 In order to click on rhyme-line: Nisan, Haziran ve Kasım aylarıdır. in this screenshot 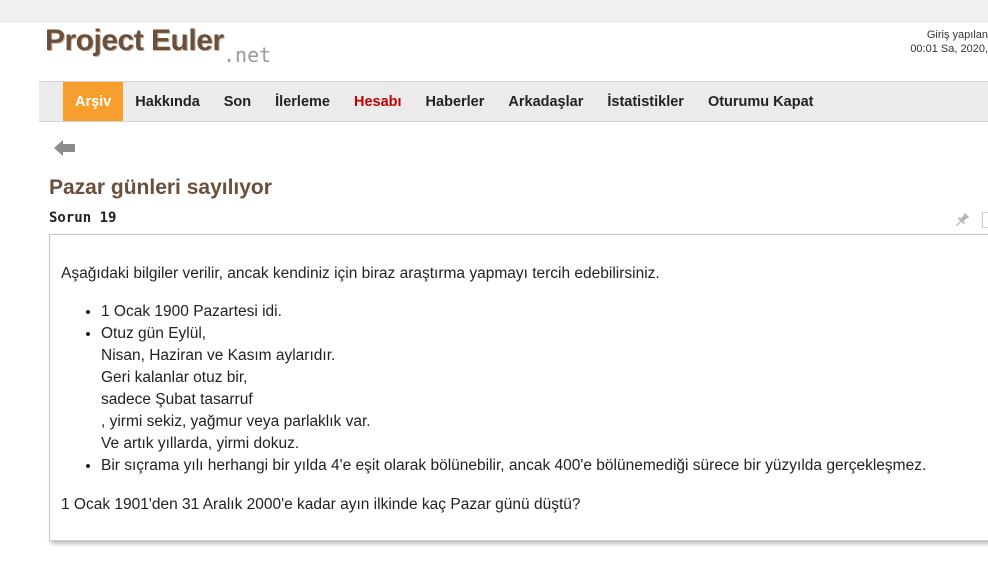, I will do `click(218, 355)`.